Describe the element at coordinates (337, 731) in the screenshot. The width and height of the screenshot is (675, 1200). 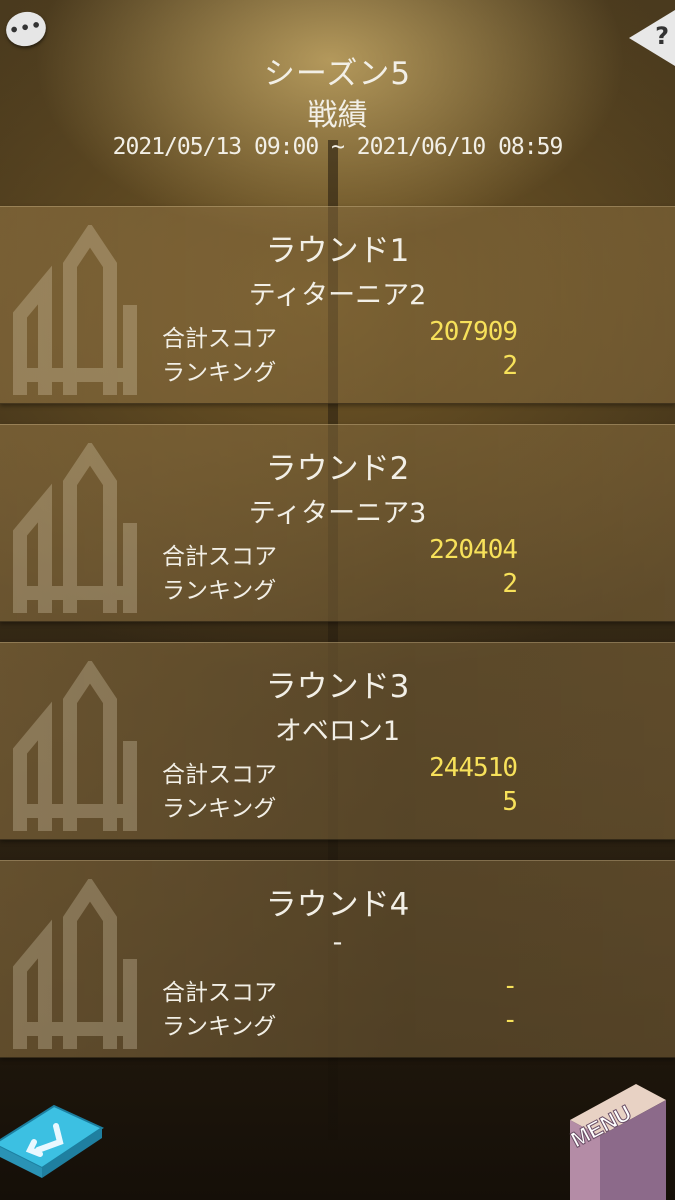
I see `round-stage: オベロン1` at that location.